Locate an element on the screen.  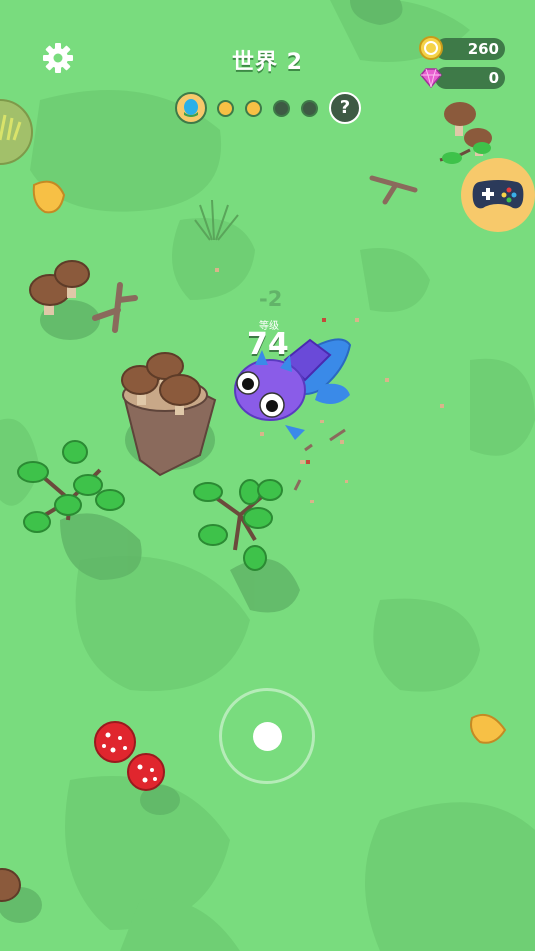
gem-icon is located at coordinates (431, 78).